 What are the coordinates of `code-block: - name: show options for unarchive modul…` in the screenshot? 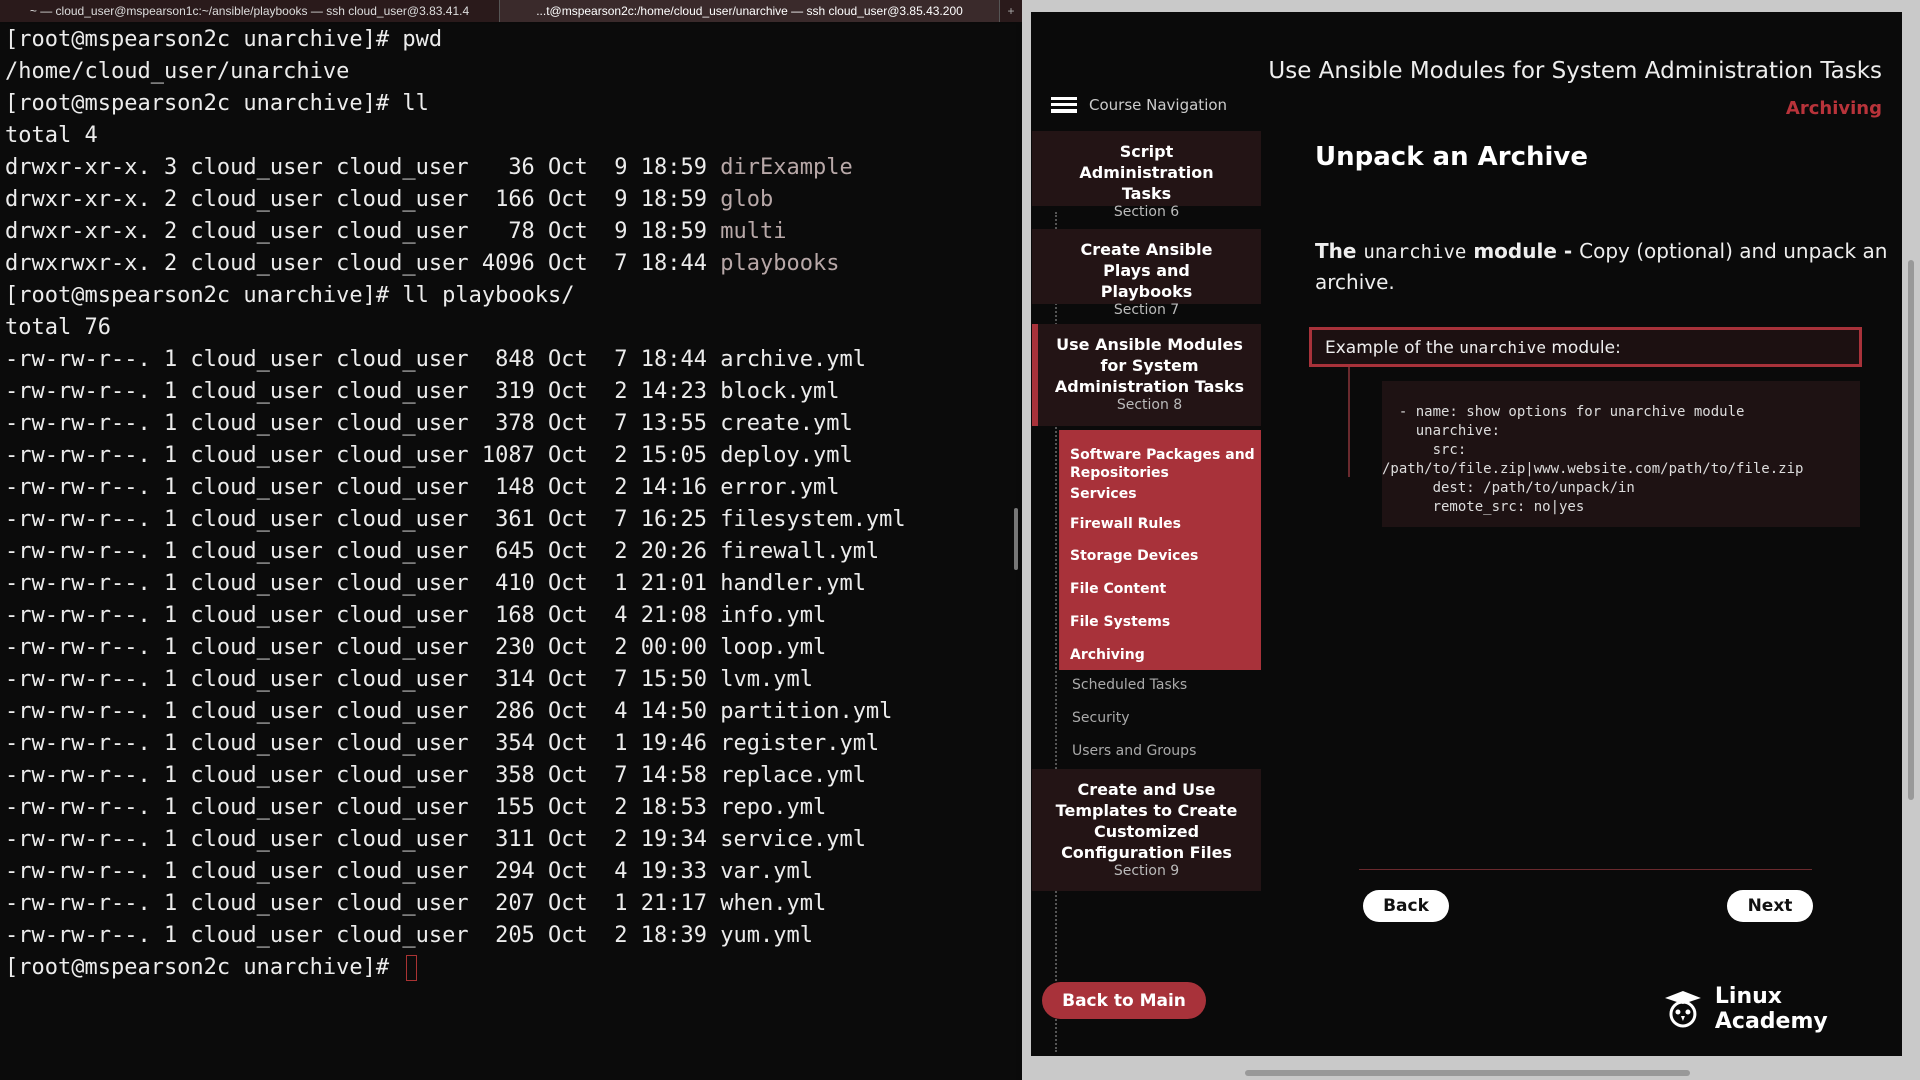 It's located at (1621, 454).